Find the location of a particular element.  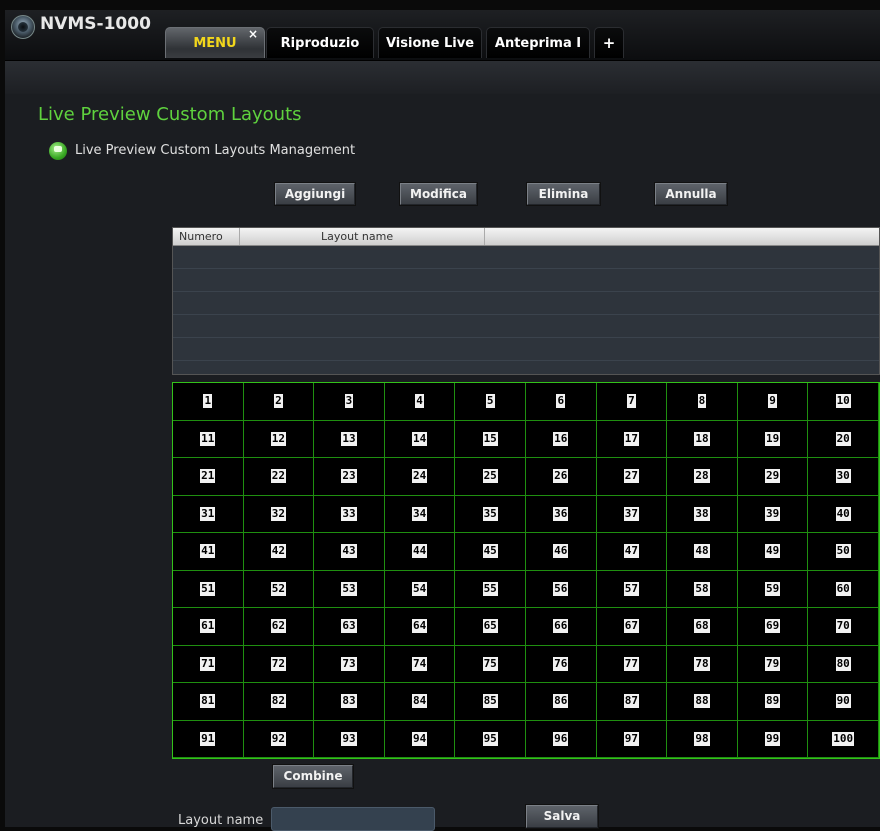

grid-cell: 99 is located at coordinates (773, 739).